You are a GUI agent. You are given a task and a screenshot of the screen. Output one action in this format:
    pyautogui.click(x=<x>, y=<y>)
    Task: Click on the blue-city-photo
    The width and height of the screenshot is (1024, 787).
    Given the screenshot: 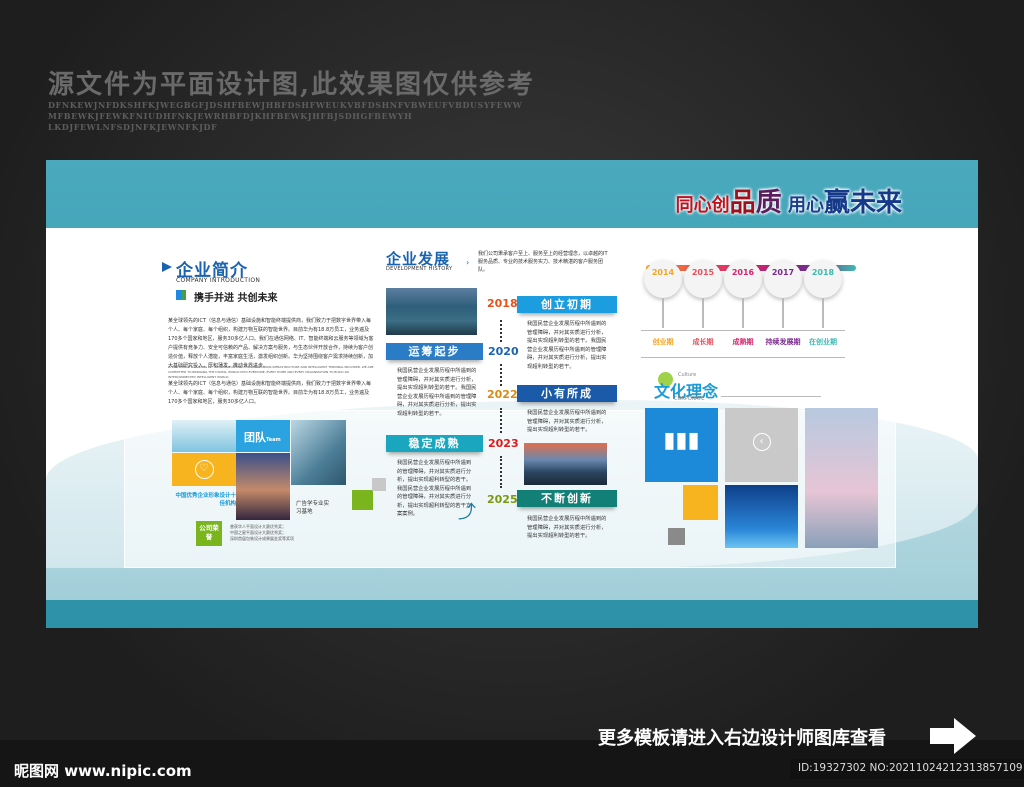 What is the action you would take?
    pyautogui.click(x=761, y=516)
    